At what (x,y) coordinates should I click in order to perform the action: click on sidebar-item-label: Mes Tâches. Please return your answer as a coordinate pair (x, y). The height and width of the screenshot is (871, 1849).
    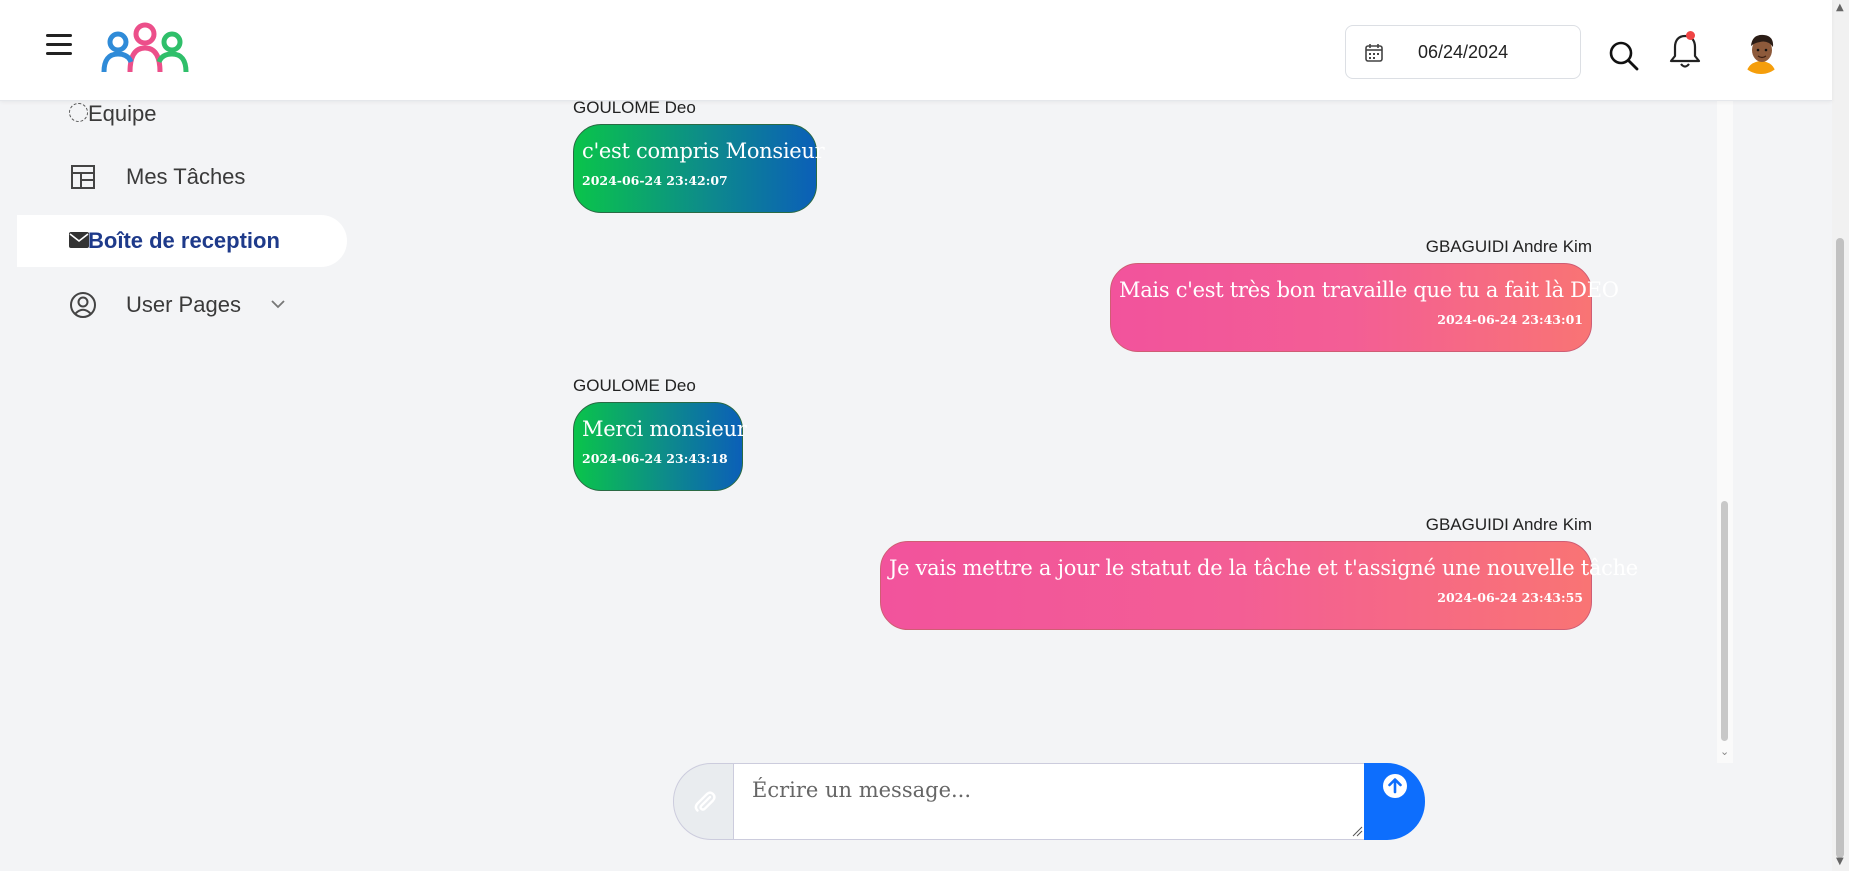
    Looking at the image, I should click on (186, 176).